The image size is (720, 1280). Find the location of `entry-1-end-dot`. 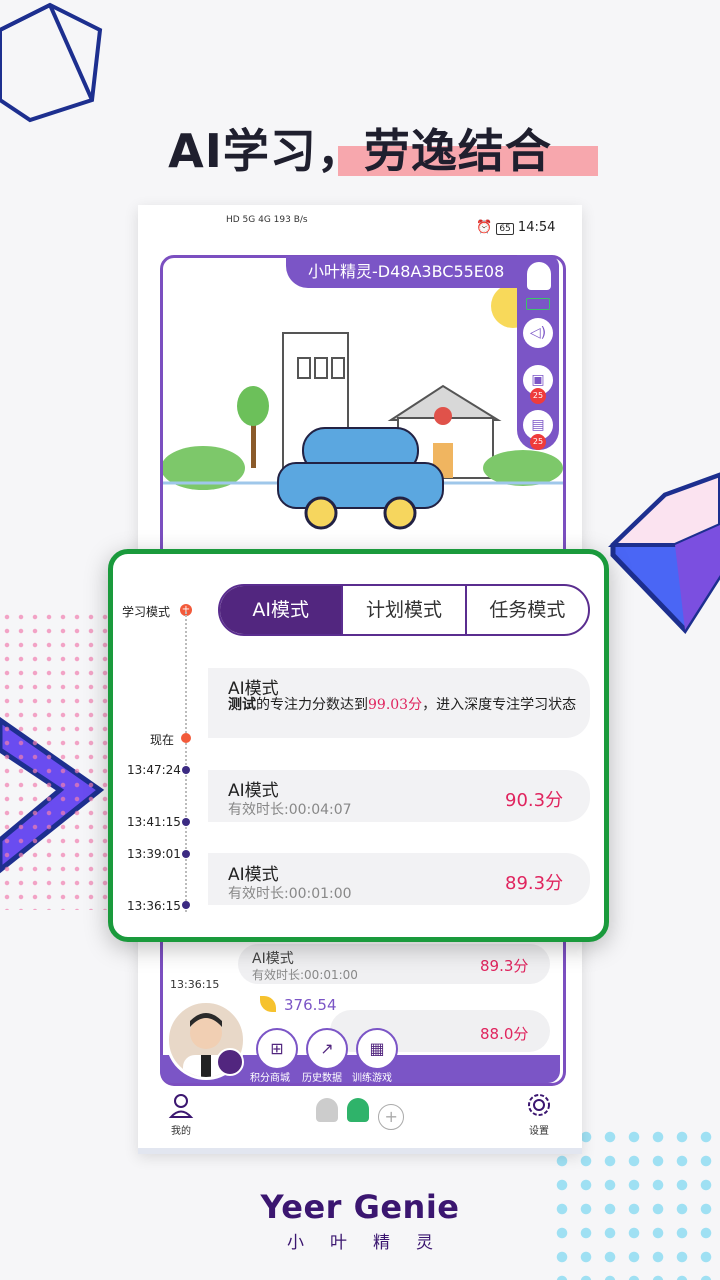

entry-1-end-dot is located at coordinates (186, 822).